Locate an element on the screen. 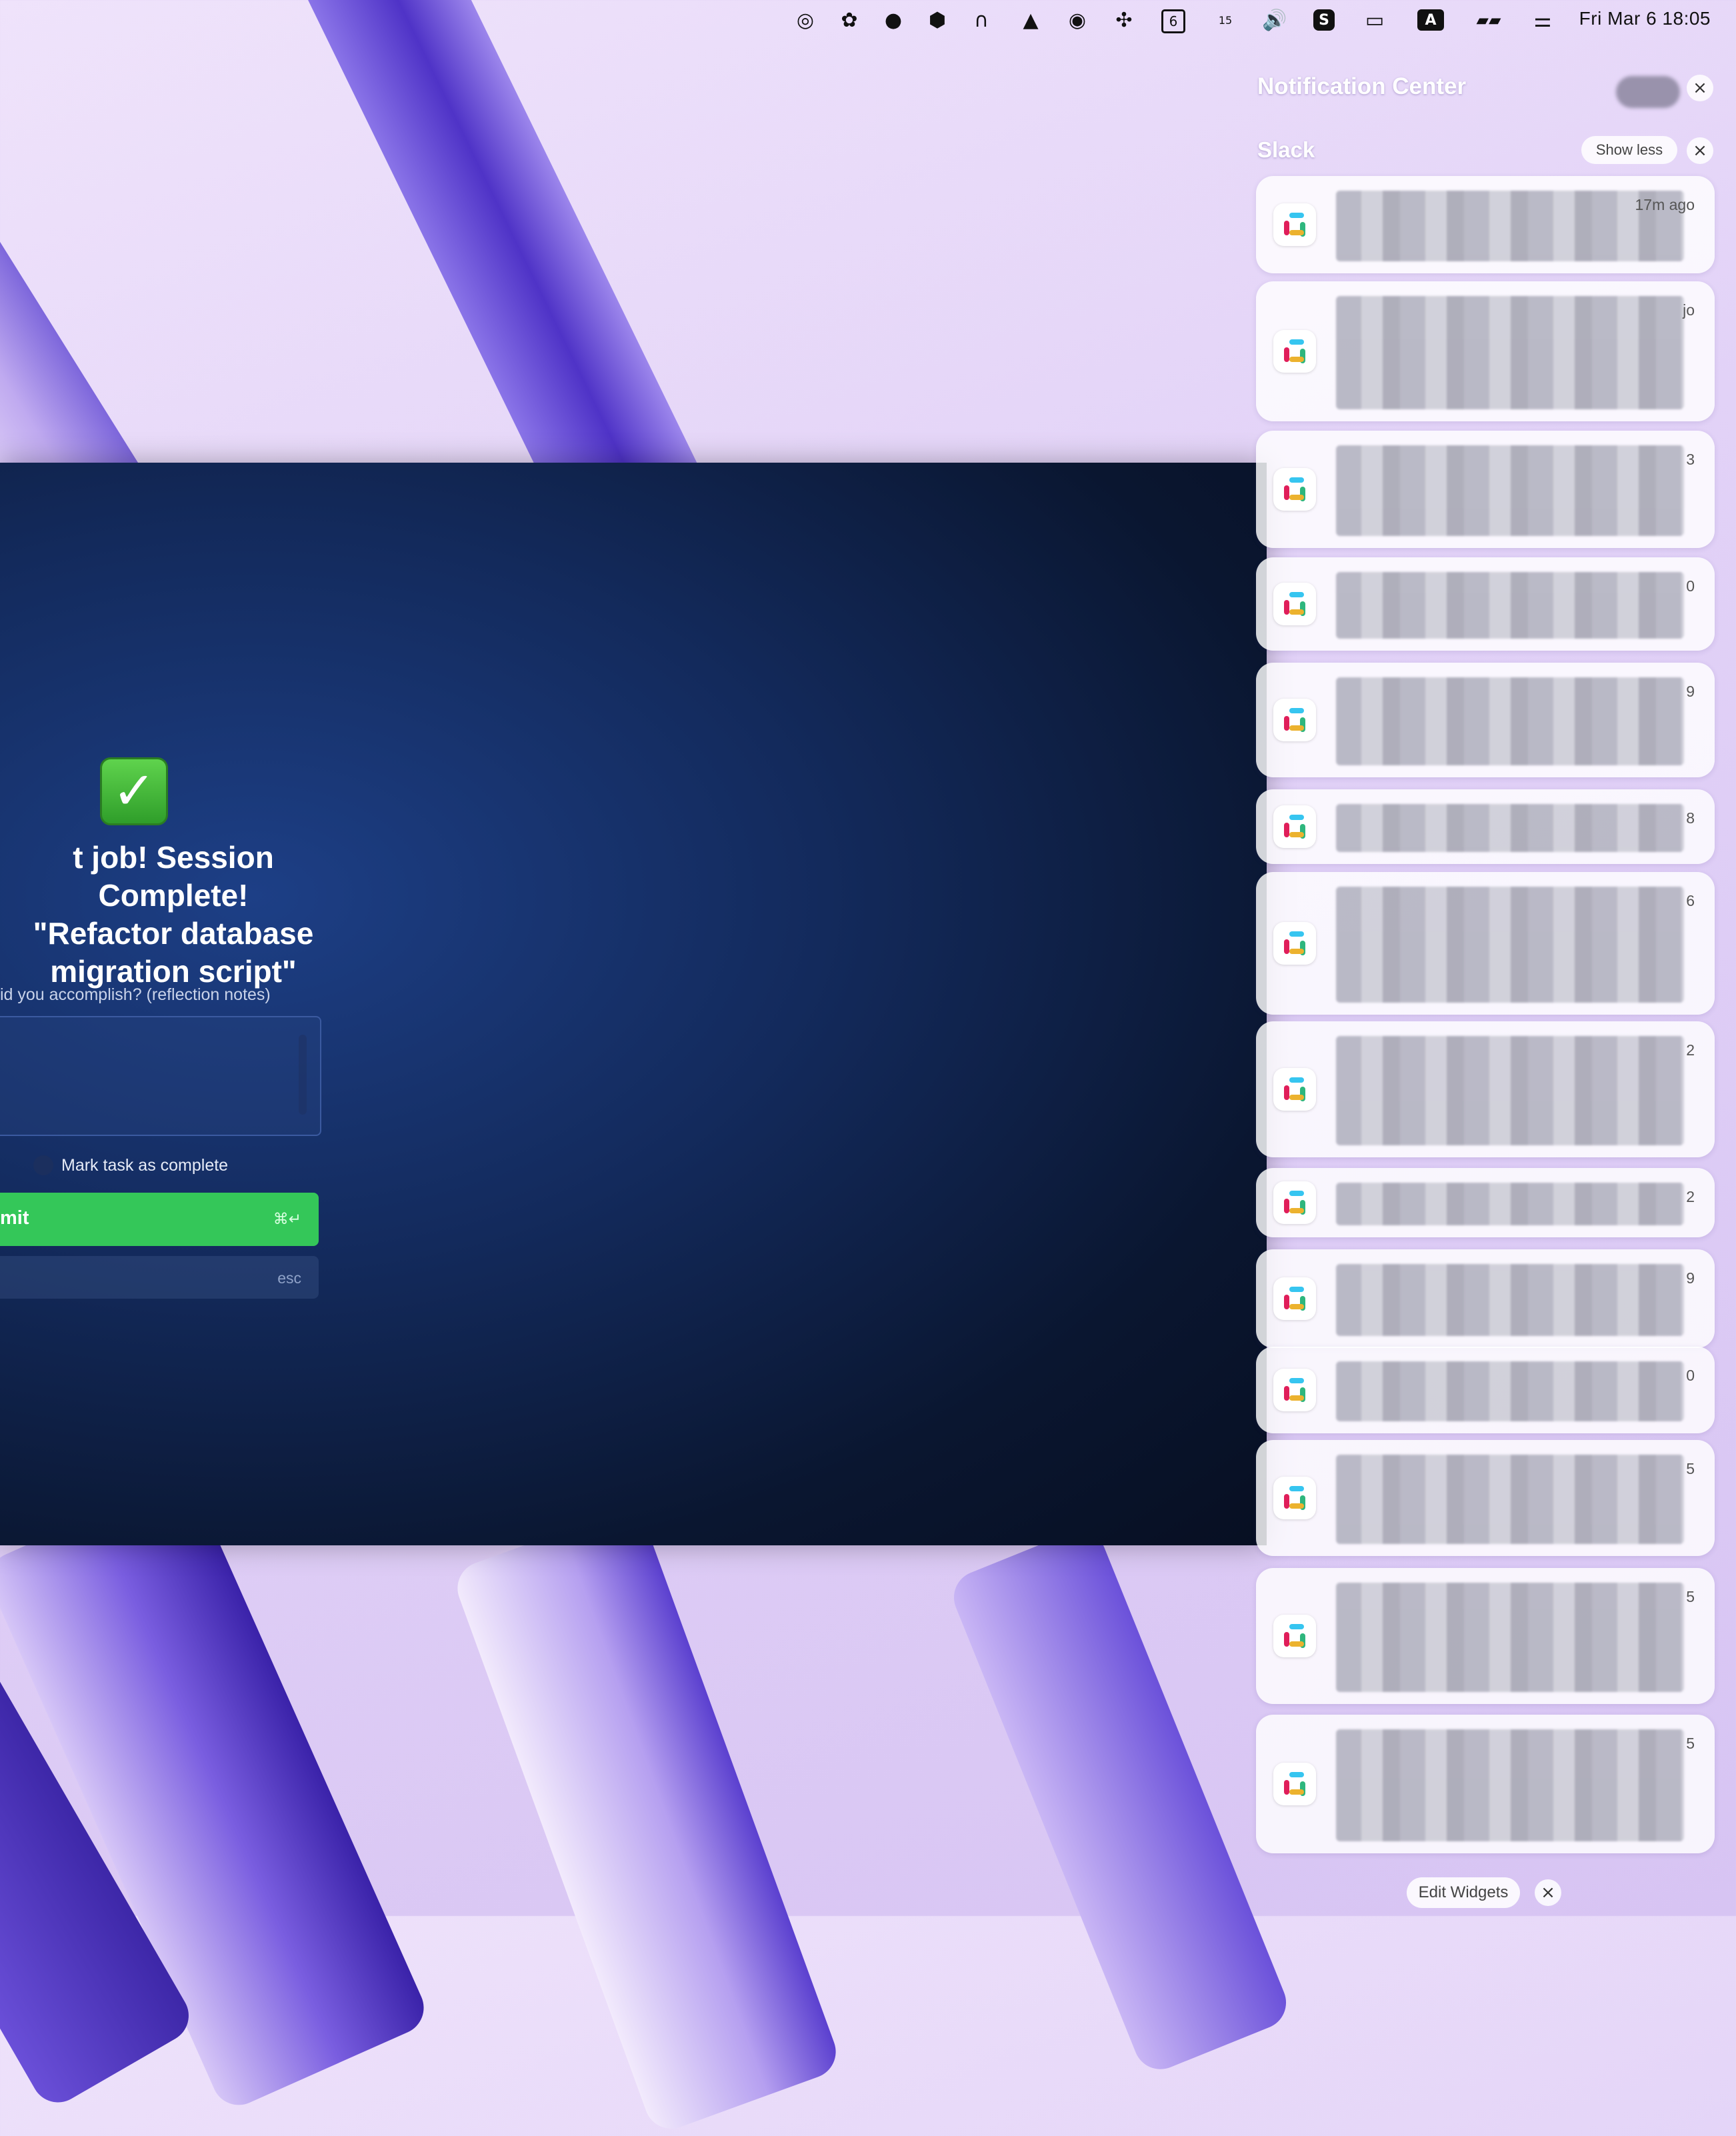 The width and height of the screenshot is (1736, 2136). slack-notification: jo is located at coordinates (1485, 351).